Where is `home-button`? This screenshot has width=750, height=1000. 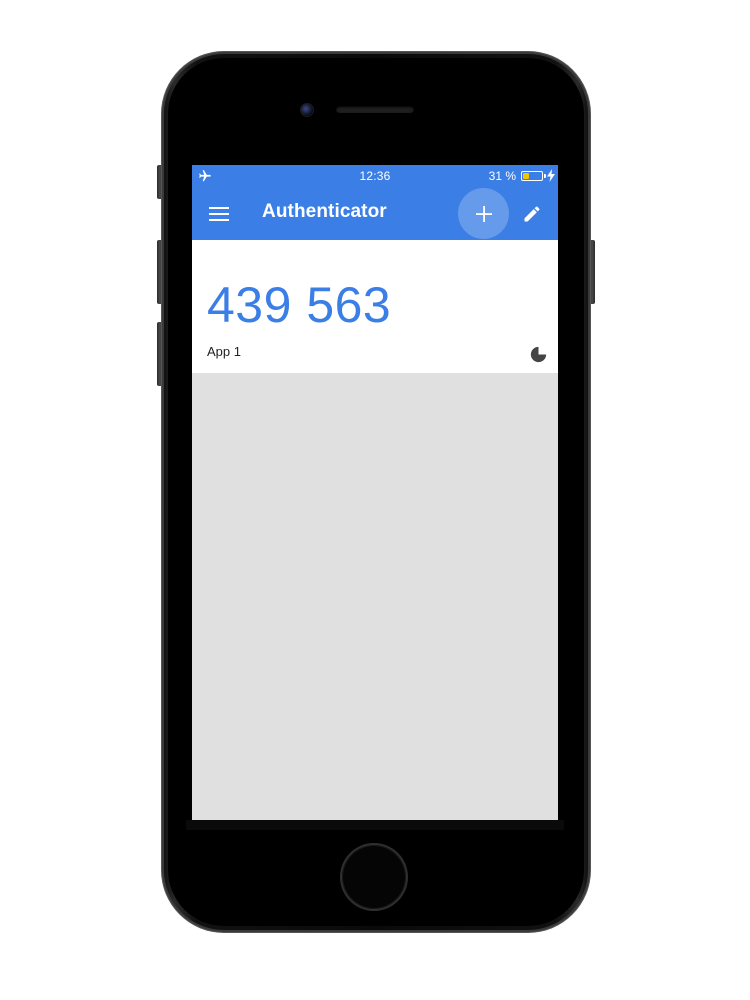
home-button is located at coordinates (374, 877).